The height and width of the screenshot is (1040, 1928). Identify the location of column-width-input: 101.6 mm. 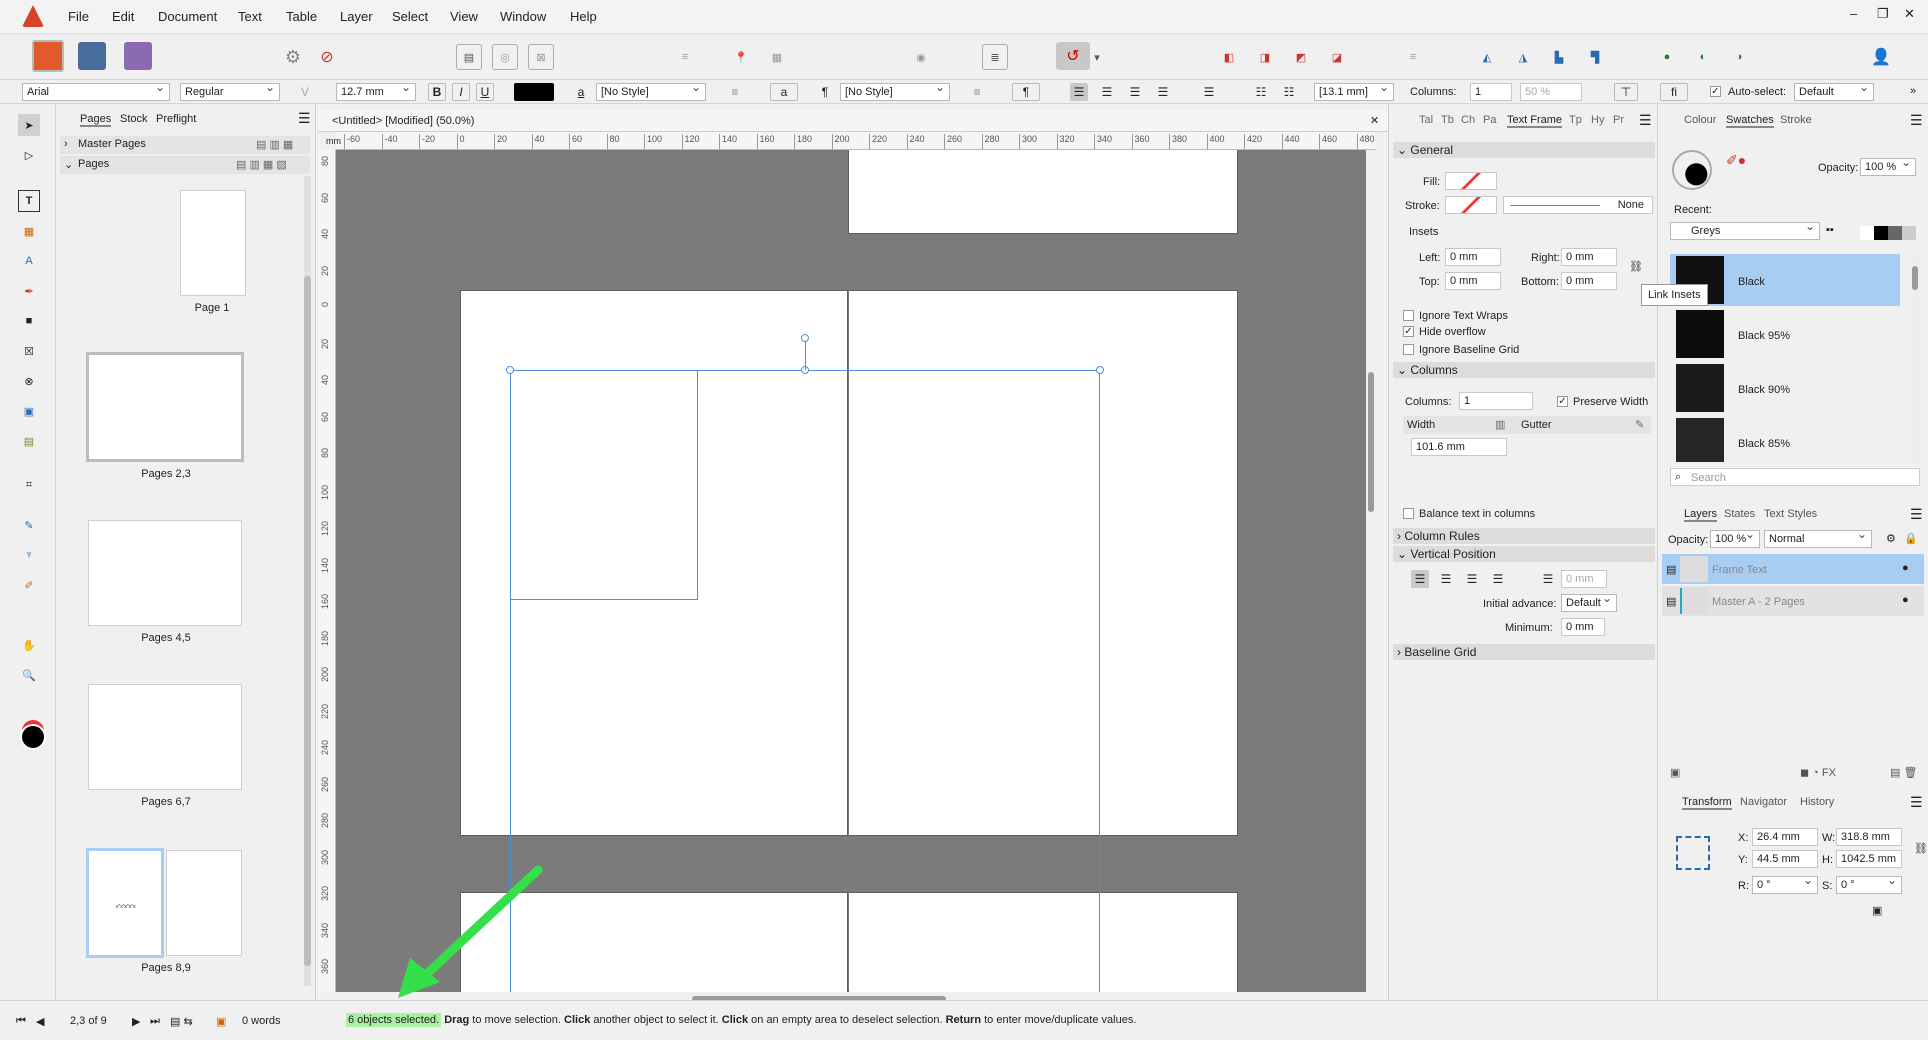
(1459, 447).